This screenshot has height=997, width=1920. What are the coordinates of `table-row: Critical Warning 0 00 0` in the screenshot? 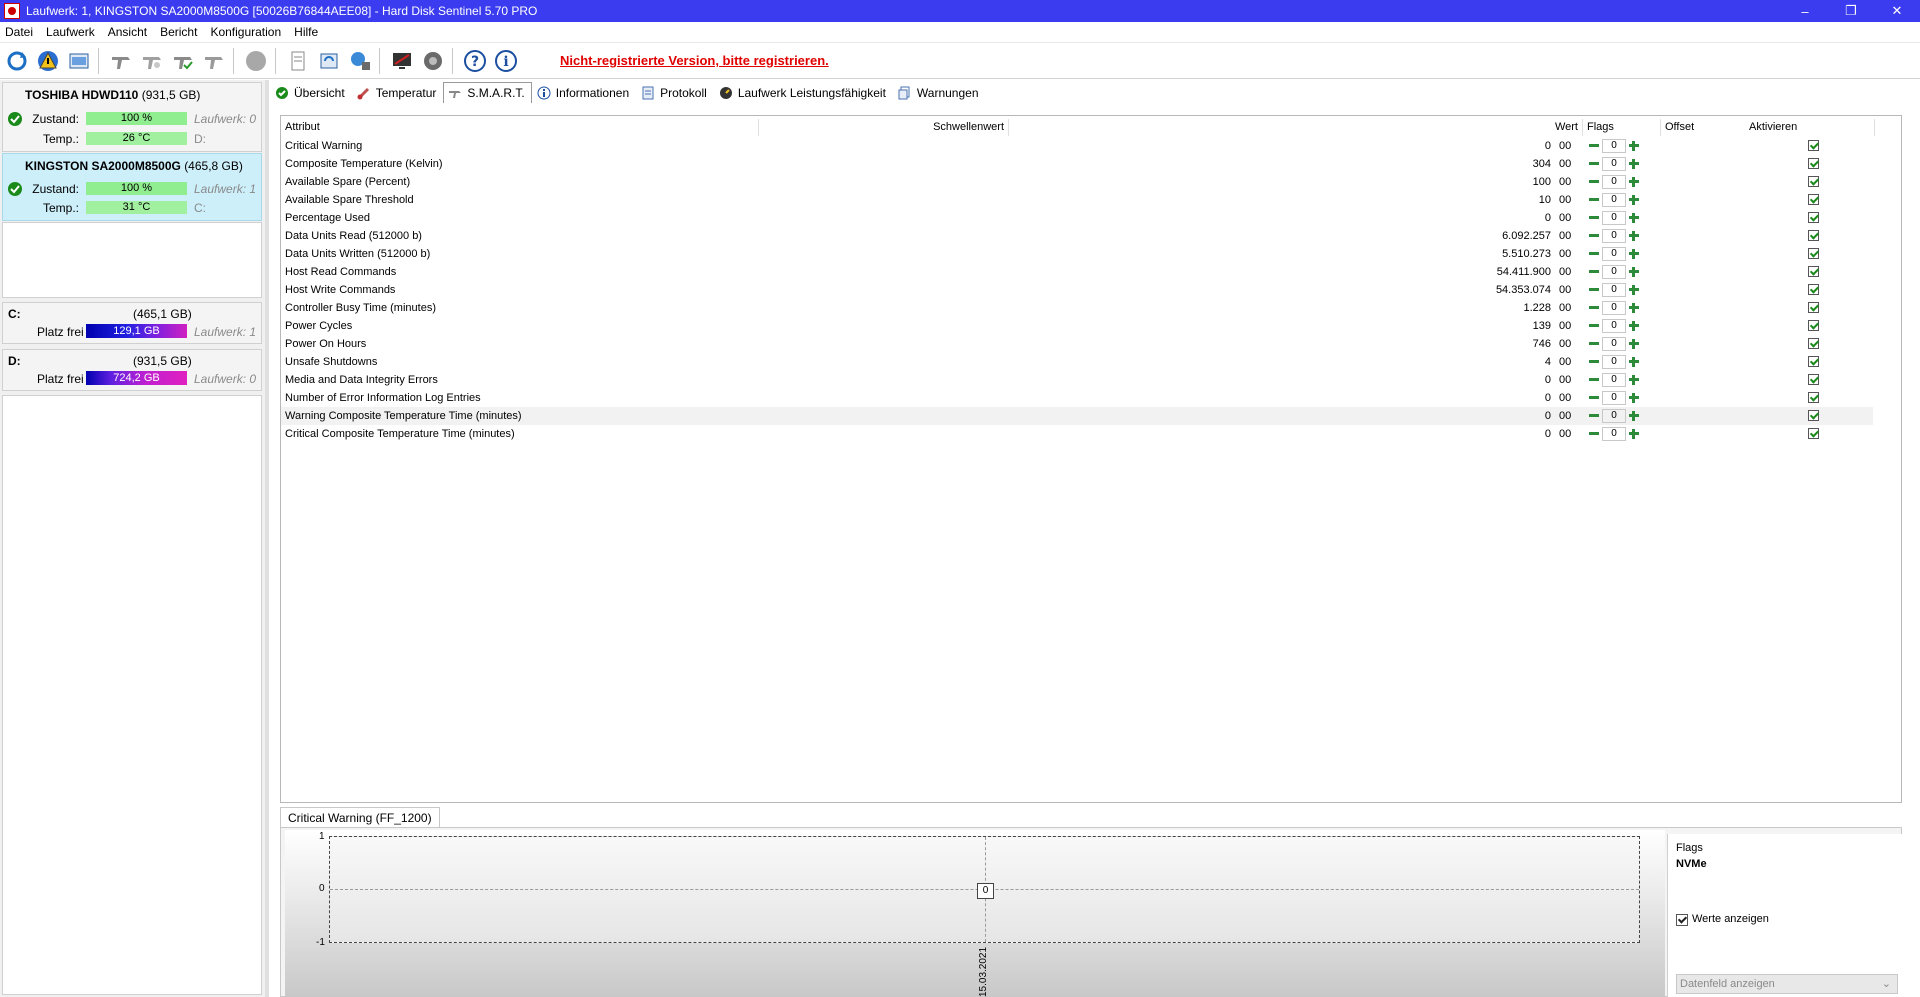 It's located at (1077, 146).